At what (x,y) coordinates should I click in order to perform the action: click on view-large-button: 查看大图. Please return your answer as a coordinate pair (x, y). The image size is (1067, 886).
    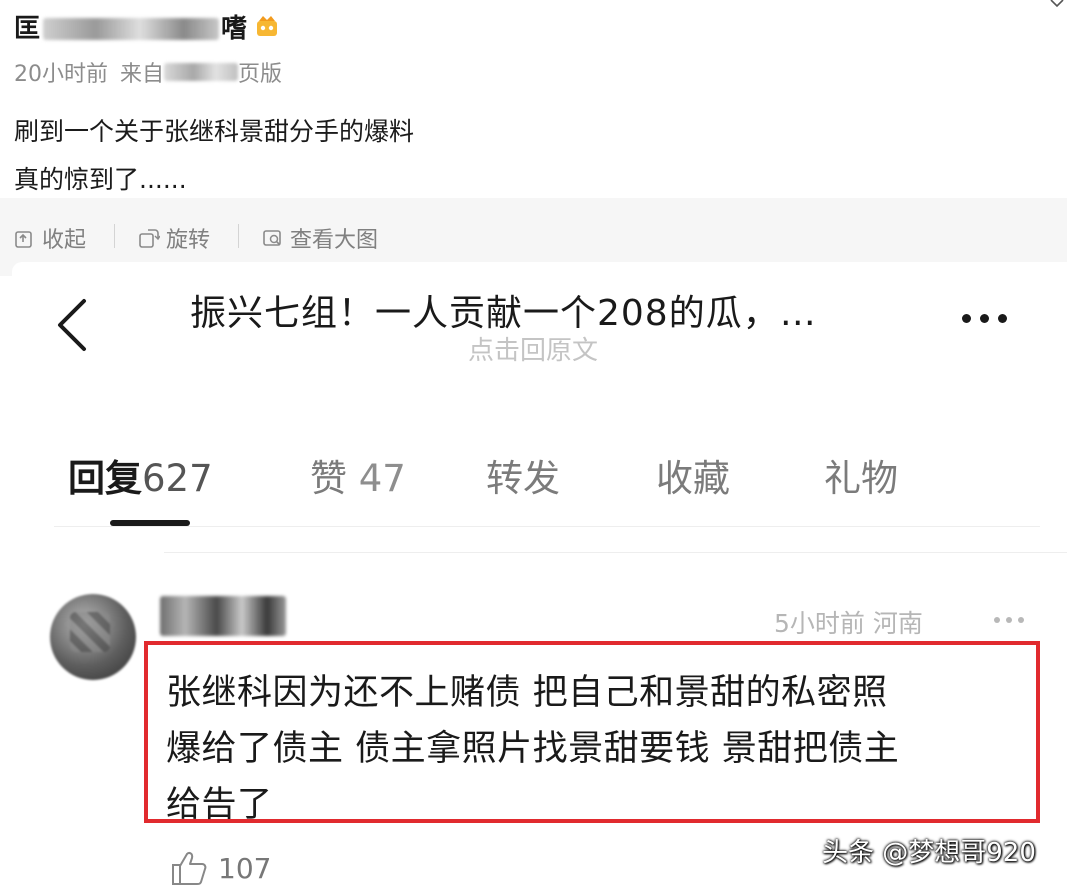
    Looking at the image, I should click on (320, 238).